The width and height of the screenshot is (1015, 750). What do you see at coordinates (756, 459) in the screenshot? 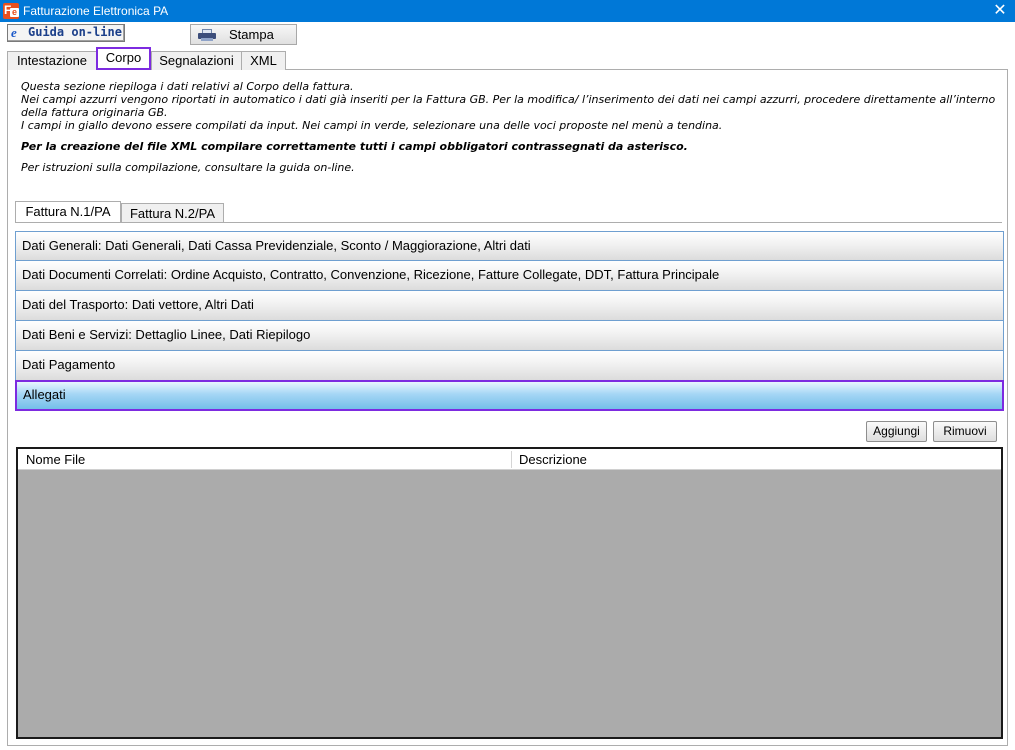
I see `column-header-descrizione: Descrizione` at bounding box center [756, 459].